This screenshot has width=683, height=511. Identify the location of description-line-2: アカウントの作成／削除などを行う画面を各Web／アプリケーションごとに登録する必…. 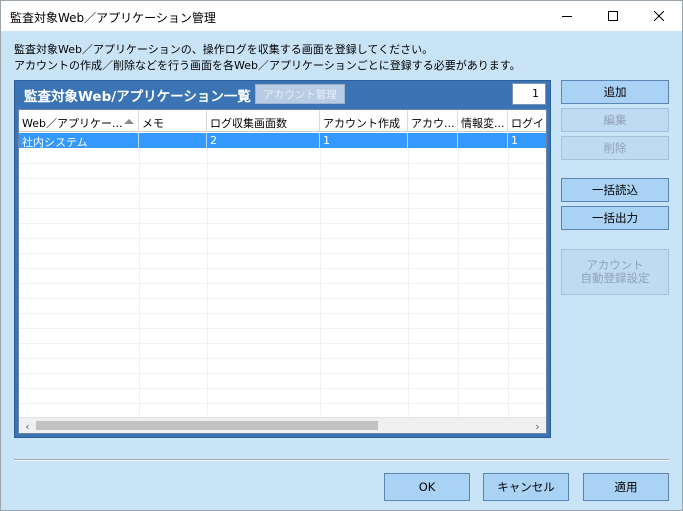
(267, 65).